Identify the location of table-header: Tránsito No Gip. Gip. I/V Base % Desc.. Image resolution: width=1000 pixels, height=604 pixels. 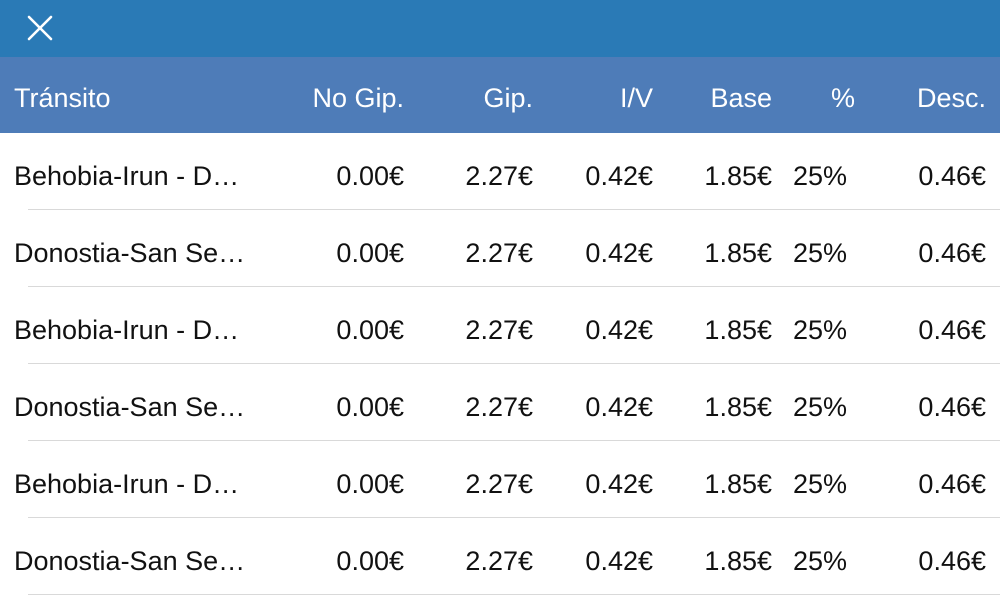
(500, 95).